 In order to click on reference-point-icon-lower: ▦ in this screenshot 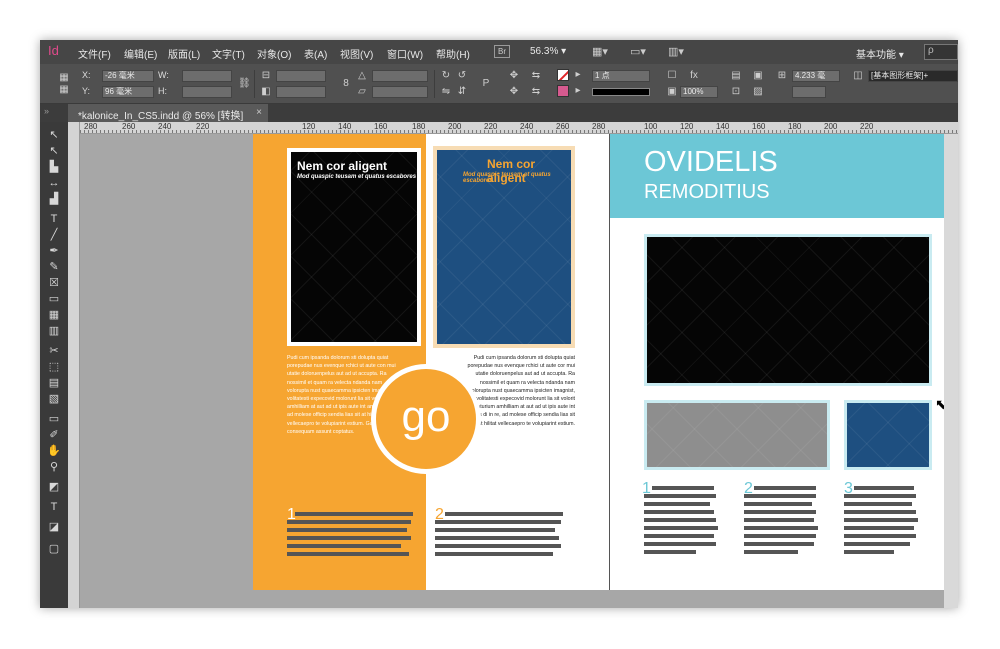, I will do `click(64, 90)`.